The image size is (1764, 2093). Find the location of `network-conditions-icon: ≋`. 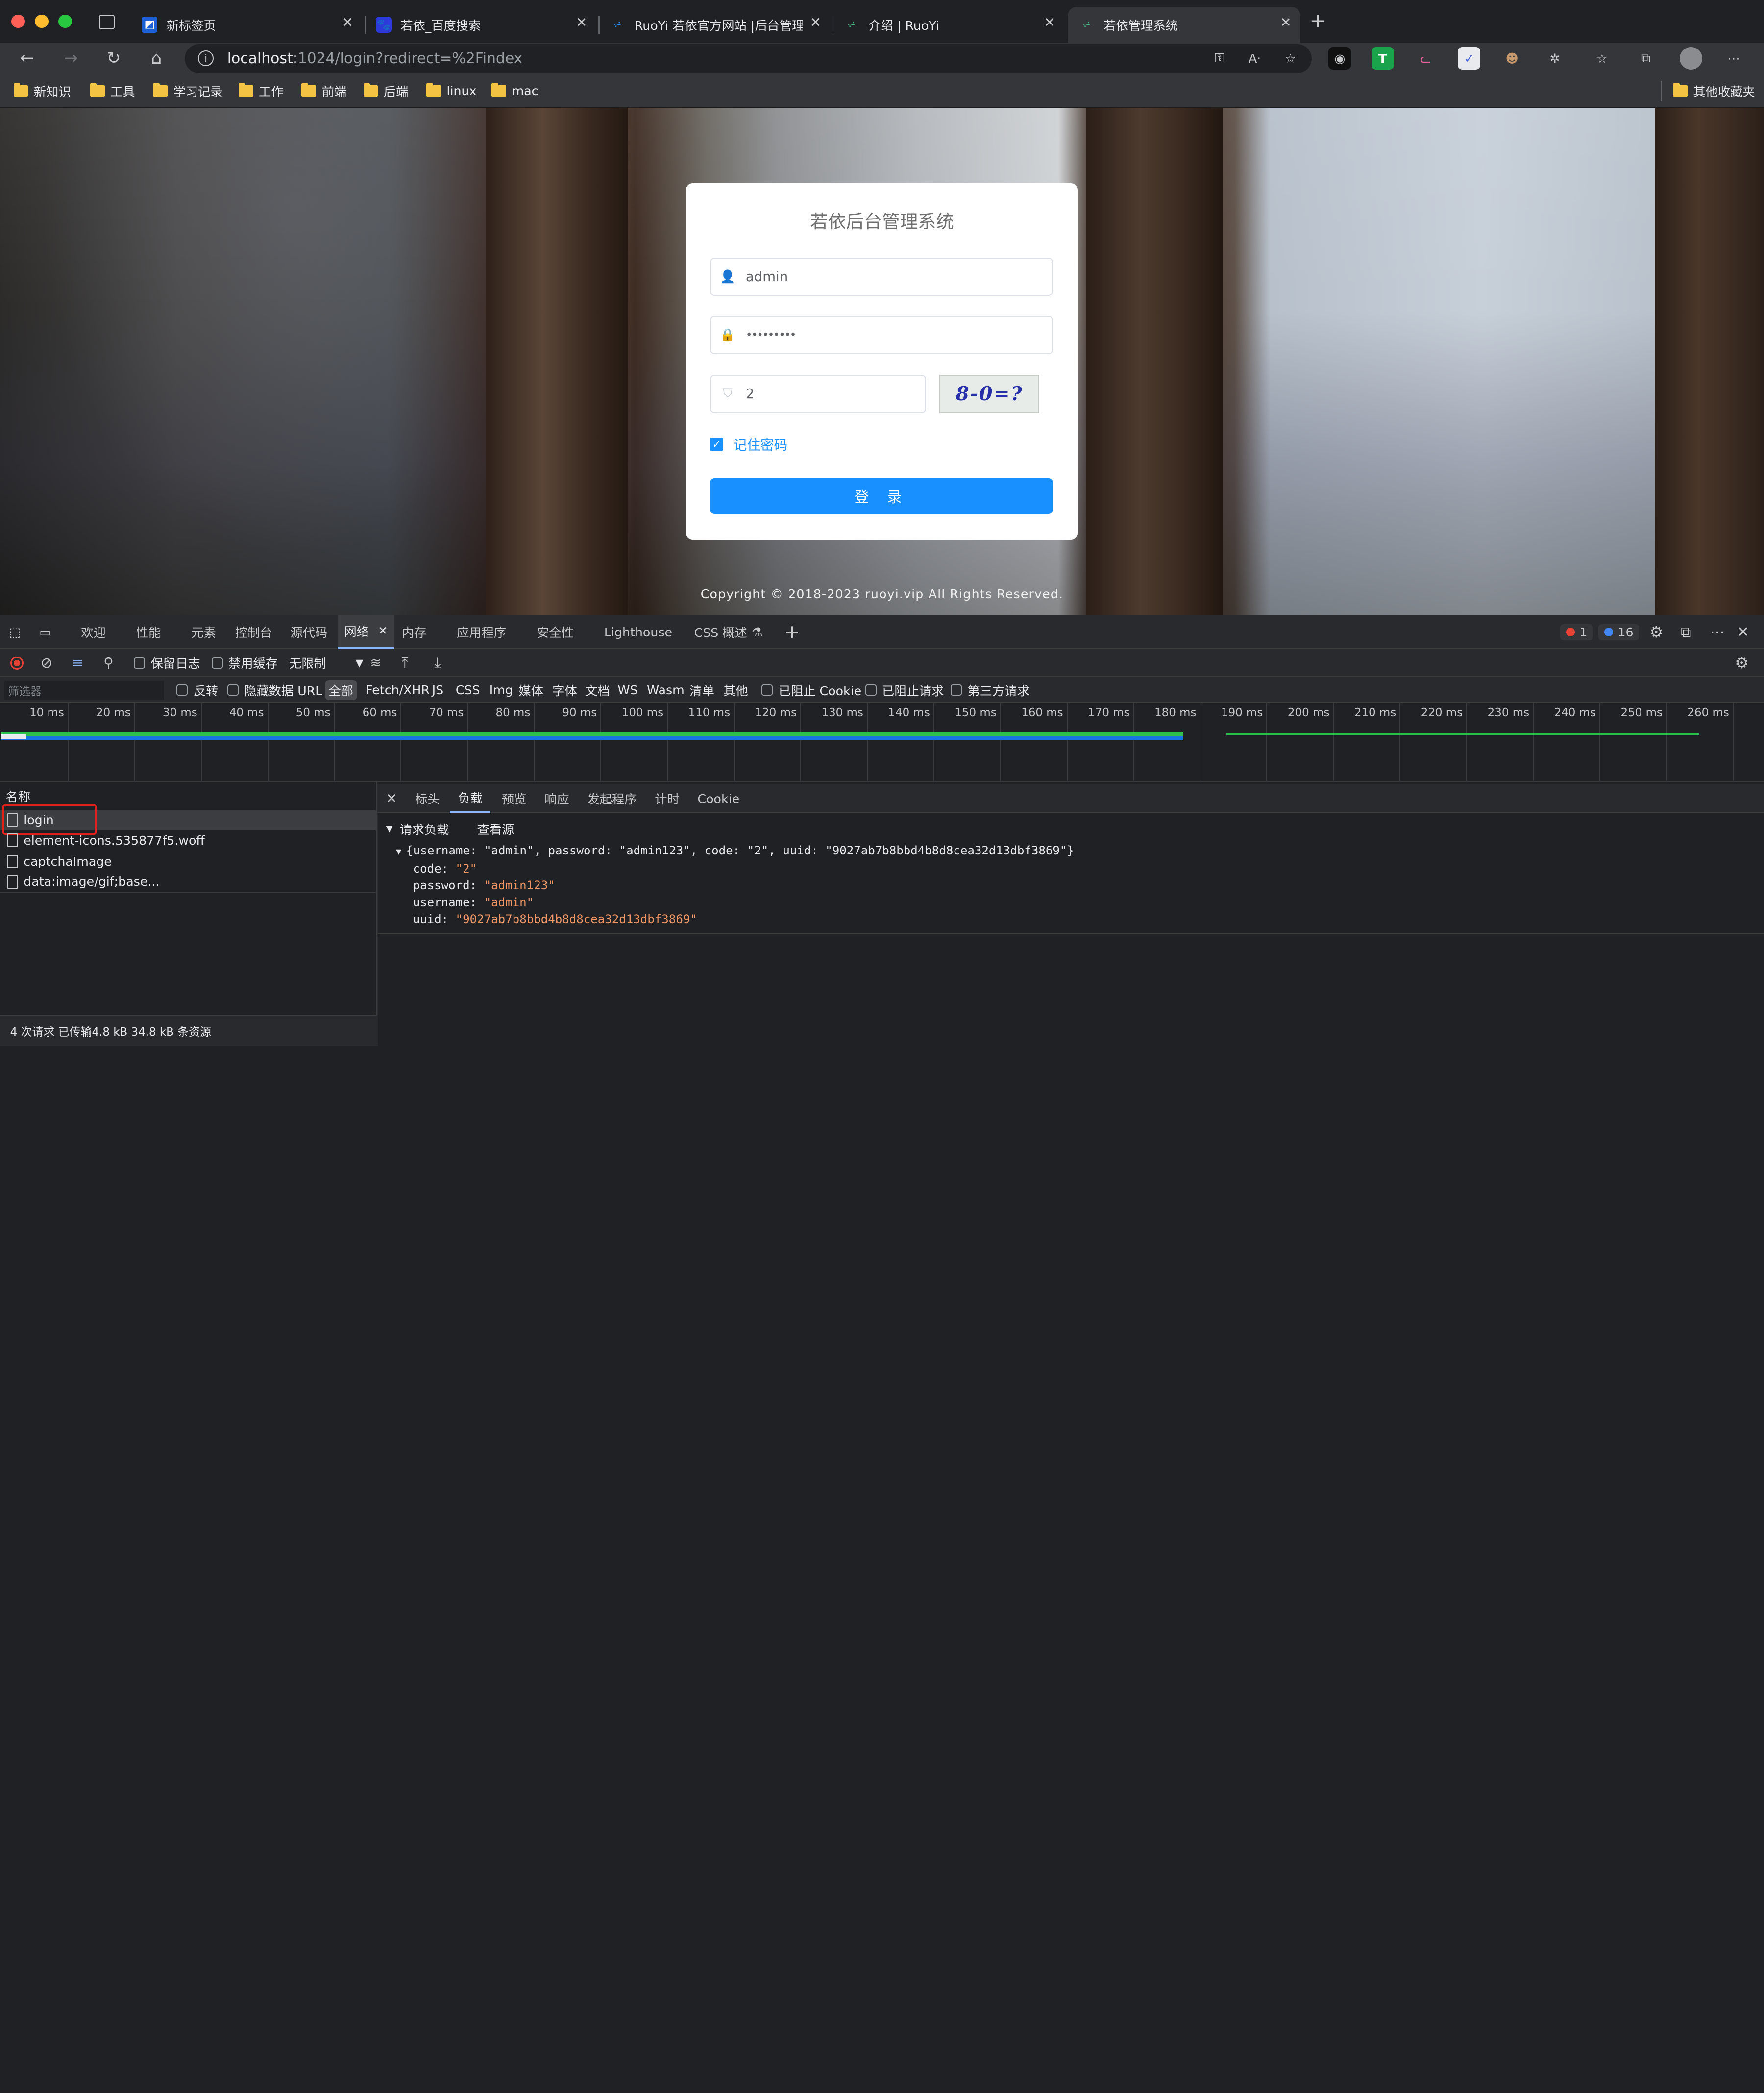

network-conditions-icon: ≋ is located at coordinates (375, 663).